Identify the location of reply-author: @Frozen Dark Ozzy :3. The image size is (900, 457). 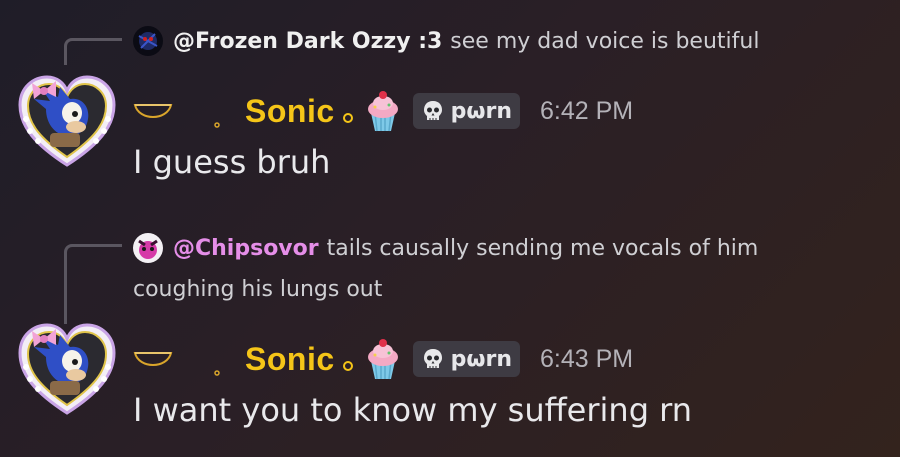
(307, 41).